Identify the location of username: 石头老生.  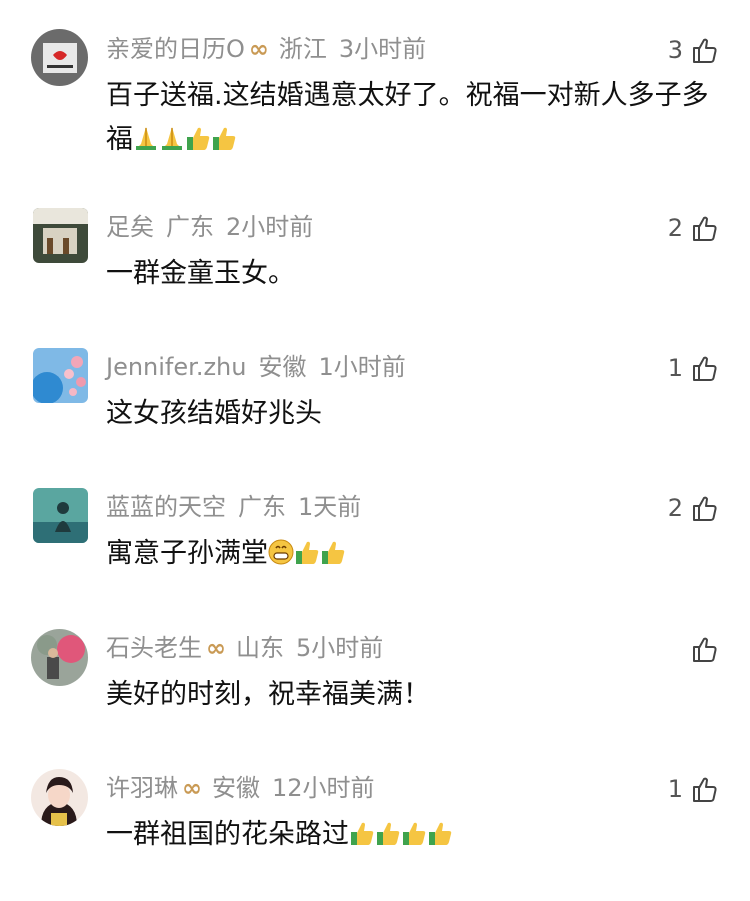
(154, 648).